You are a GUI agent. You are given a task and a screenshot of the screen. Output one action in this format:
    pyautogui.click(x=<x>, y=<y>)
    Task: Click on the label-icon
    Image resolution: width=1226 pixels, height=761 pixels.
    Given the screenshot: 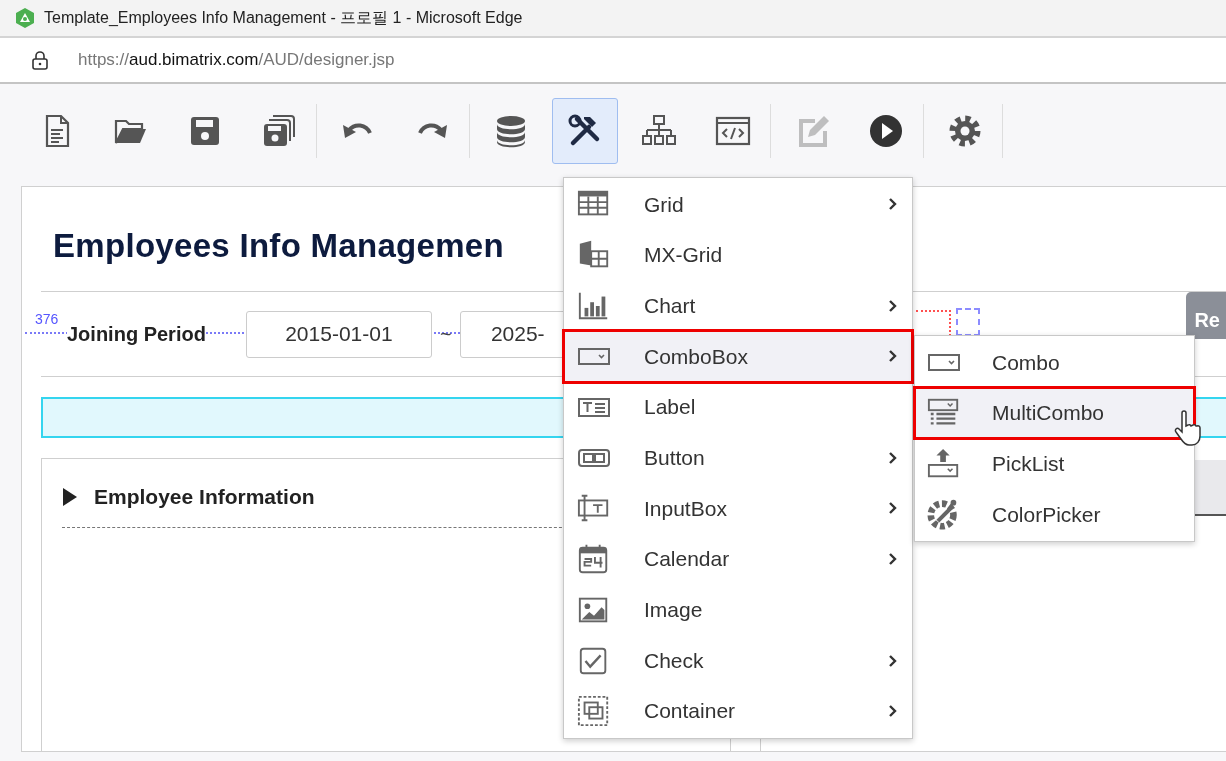 What is the action you would take?
    pyautogui.click(x=594, y=407)
    